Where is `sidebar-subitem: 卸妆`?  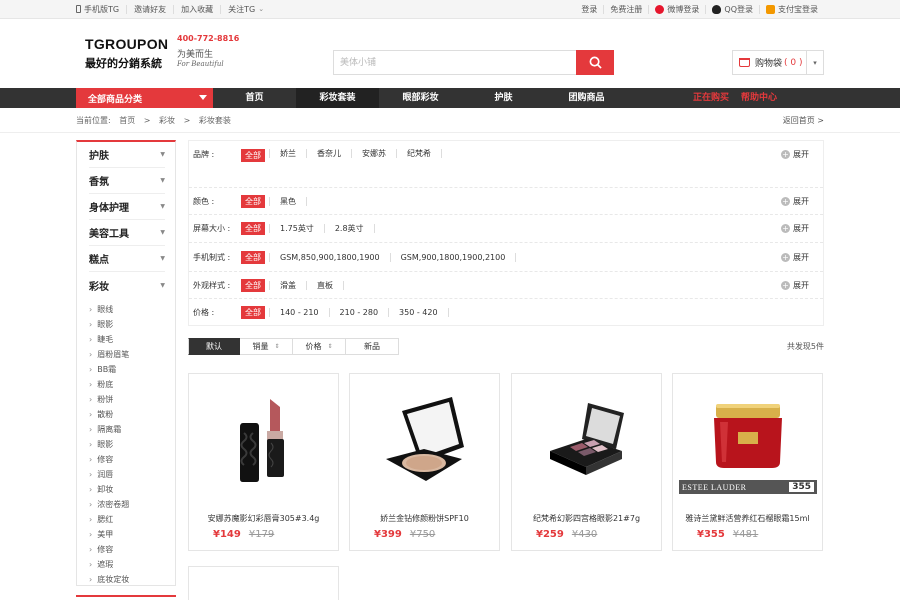 sidebar-subitem: 卸妆 is located at coordinates (127, 489).